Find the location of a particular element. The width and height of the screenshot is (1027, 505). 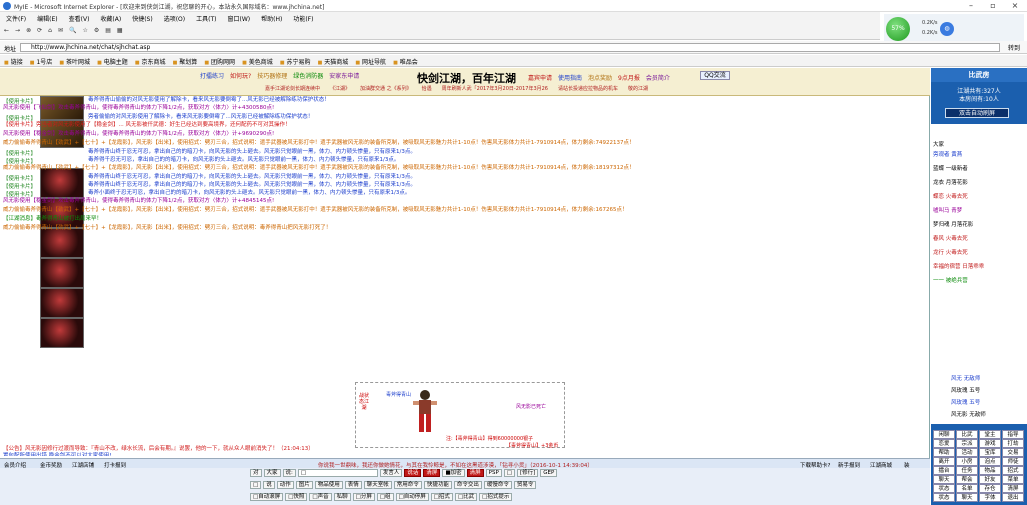

news-link: 加油群交通 之《系列》 is located at coordinates (386, 89).